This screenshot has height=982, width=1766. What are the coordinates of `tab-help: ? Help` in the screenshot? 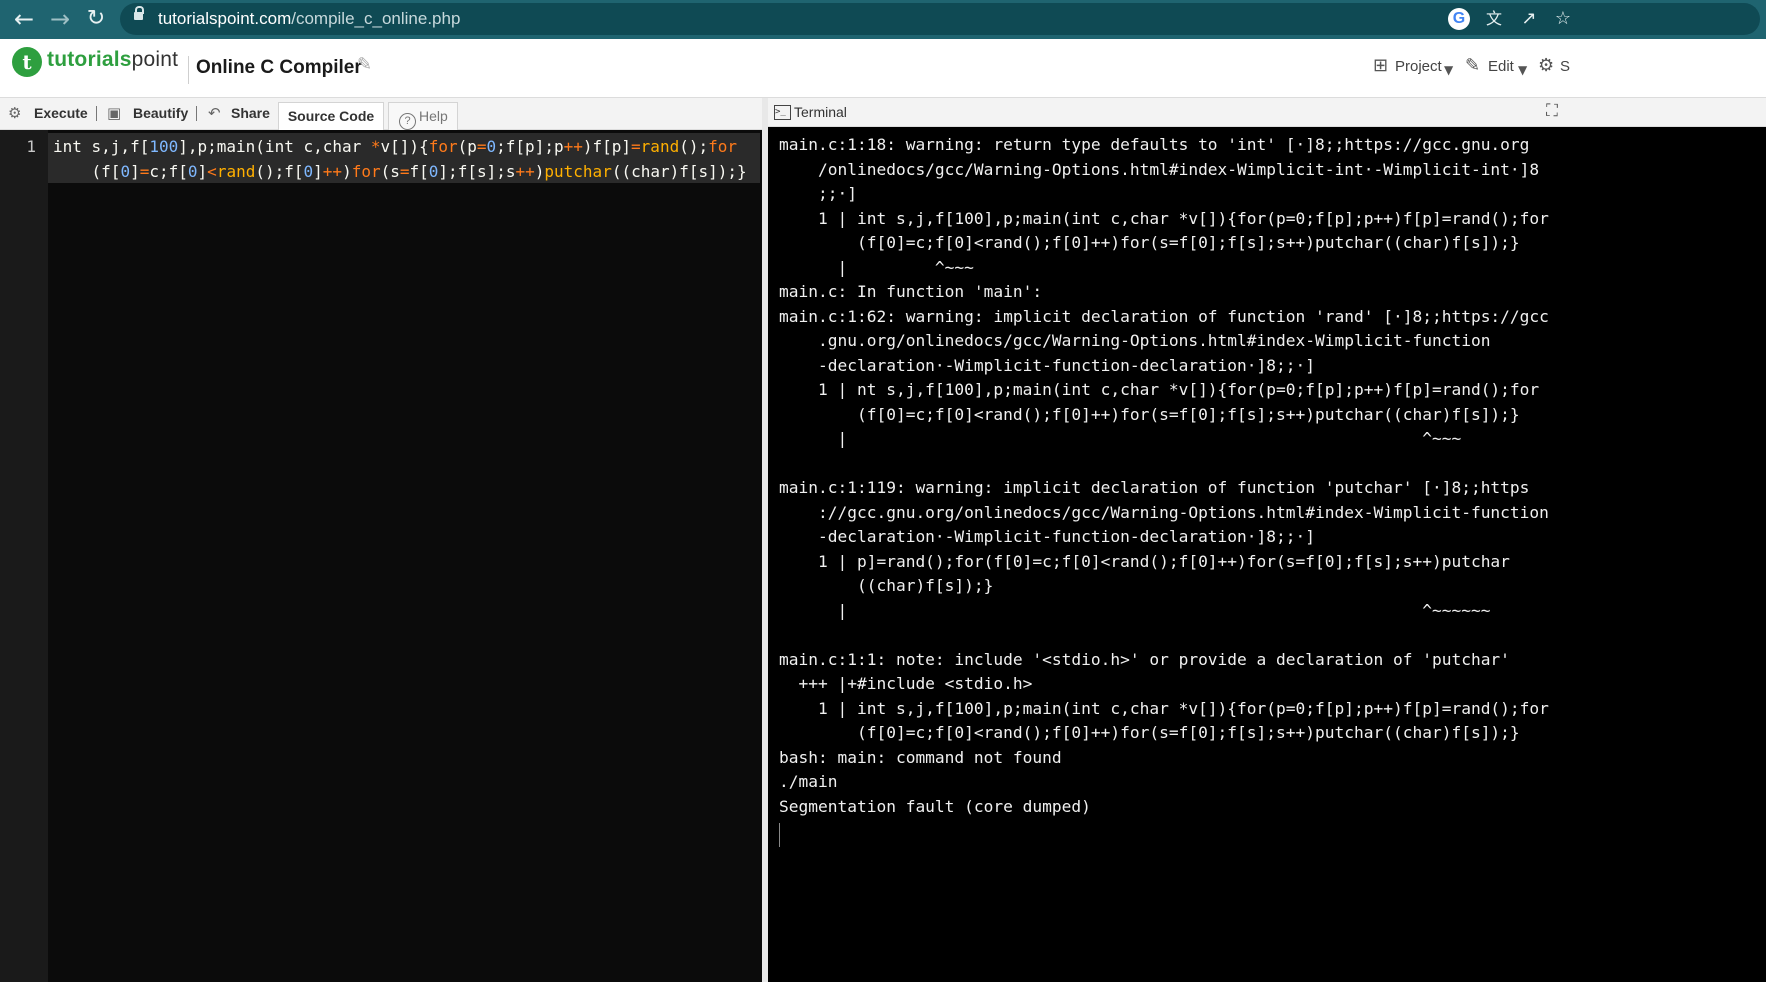 It's located at (423, 116).